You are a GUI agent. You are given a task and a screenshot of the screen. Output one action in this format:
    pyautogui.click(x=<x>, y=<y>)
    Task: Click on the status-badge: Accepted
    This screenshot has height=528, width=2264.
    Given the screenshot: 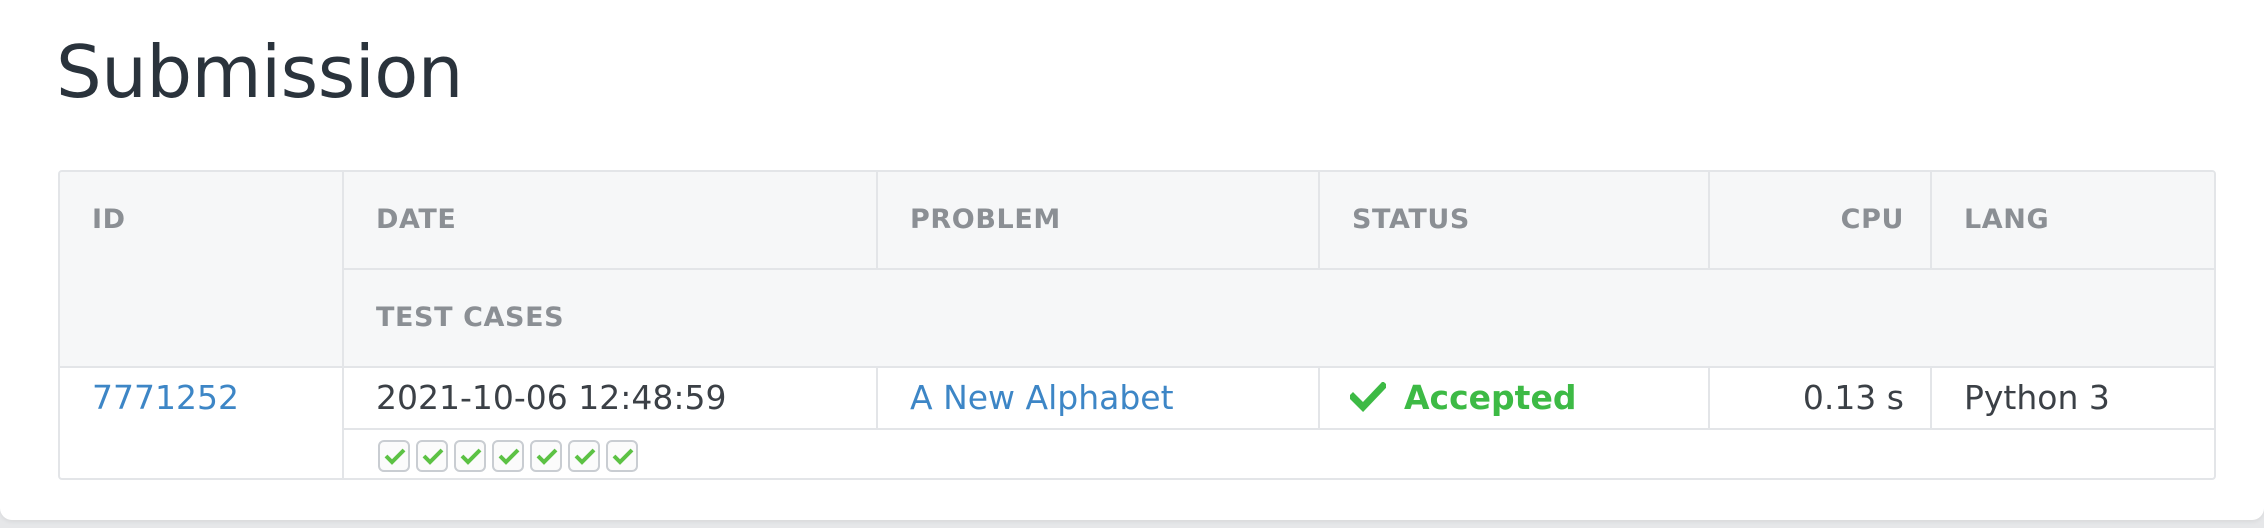 What is the action you would take?
    pyautogui.click(x=1490, y=397)
    